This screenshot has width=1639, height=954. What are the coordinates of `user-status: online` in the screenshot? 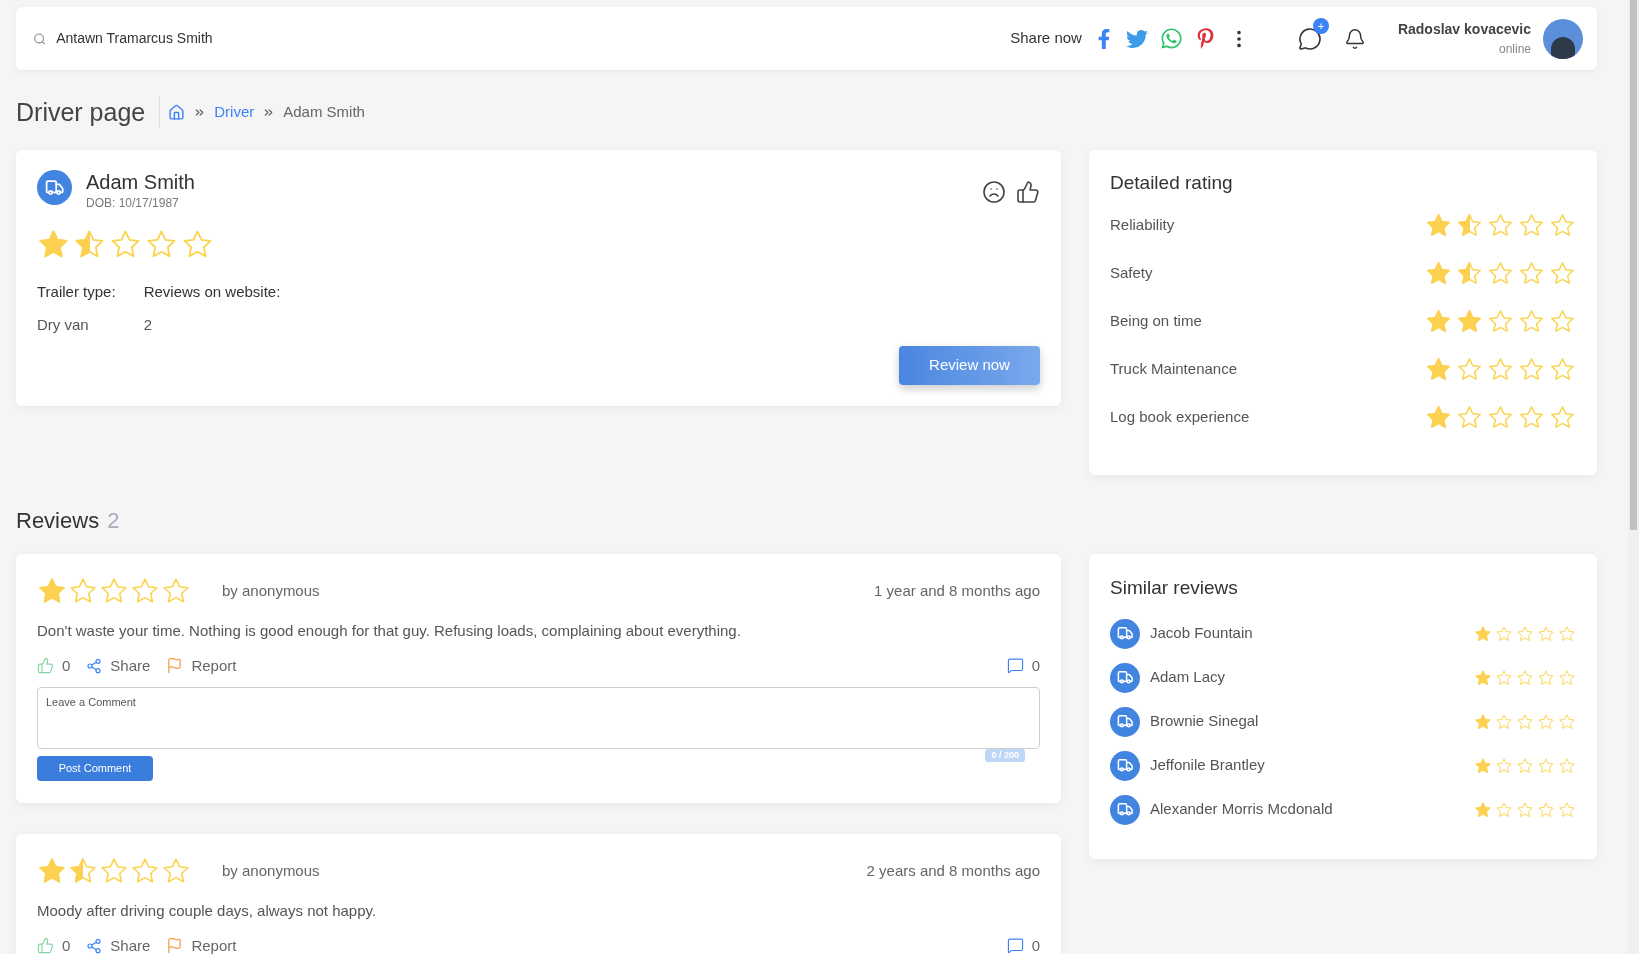 It's located at (1514, 49).